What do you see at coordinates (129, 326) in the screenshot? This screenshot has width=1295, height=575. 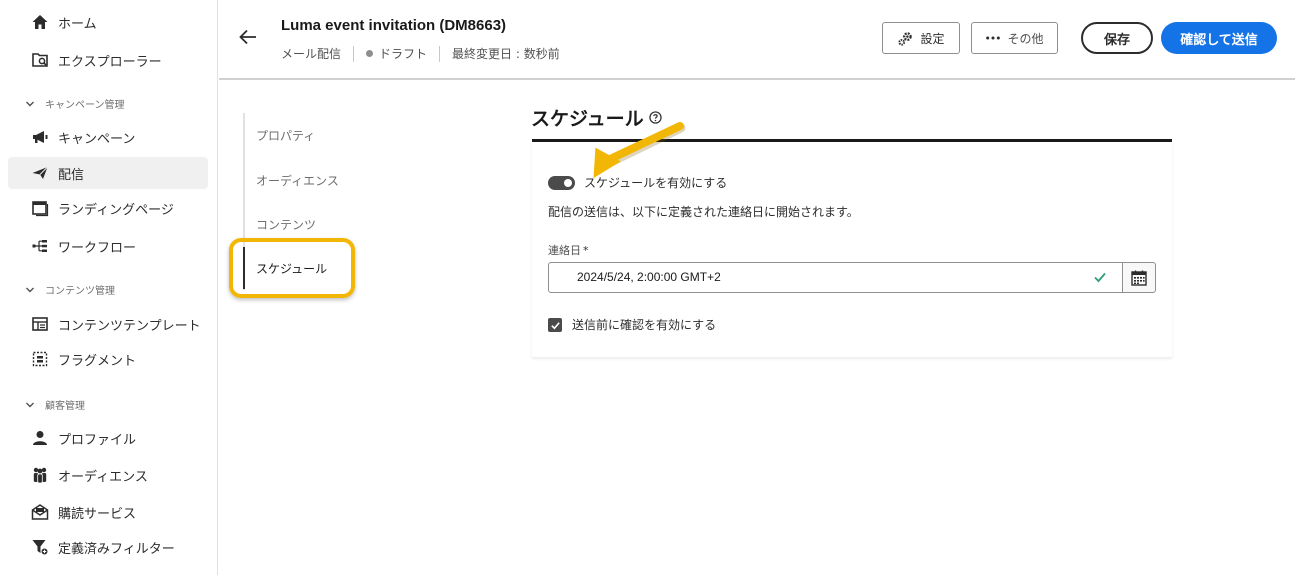 I see `sidebar-item-label: コンテンツテンプレート` at bounding box center [129, 326].